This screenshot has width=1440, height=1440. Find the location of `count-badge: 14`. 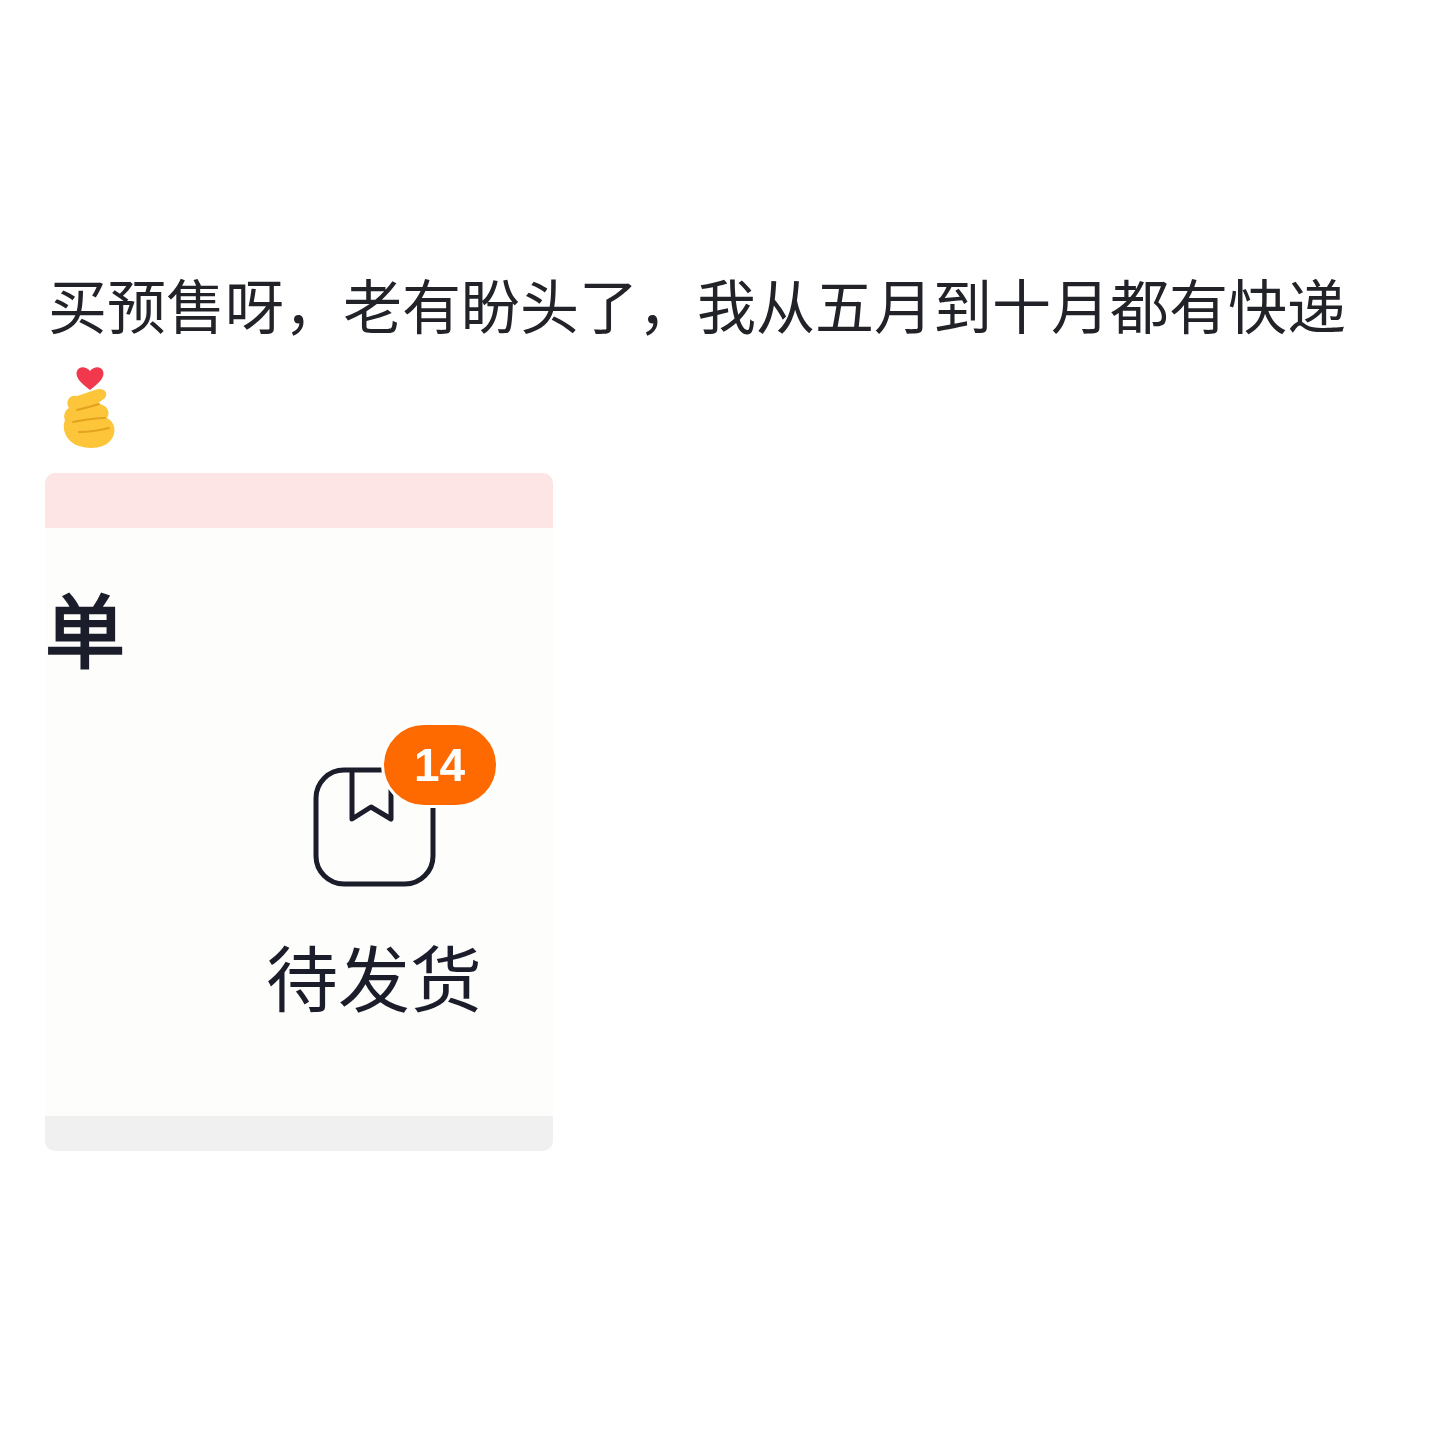

count-badge: 14 is located at coordinates (439, 765).